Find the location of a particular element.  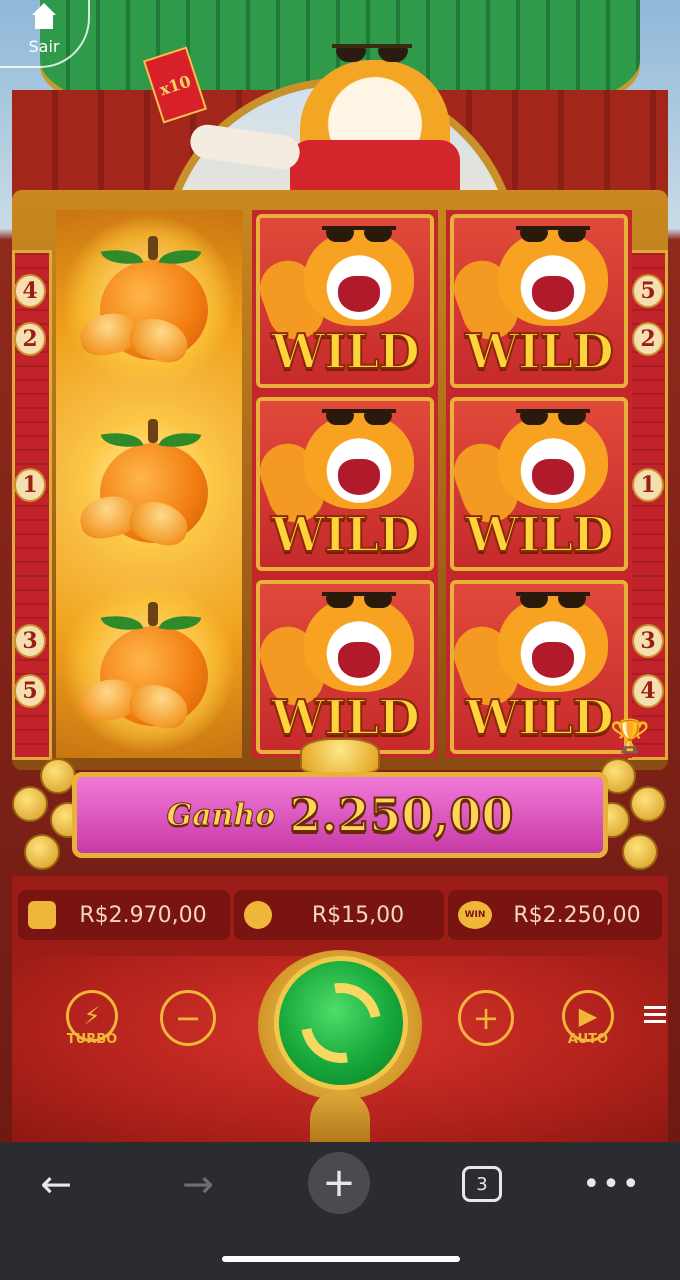

more-options-button: ••• is located at coordinates (612, 1184).